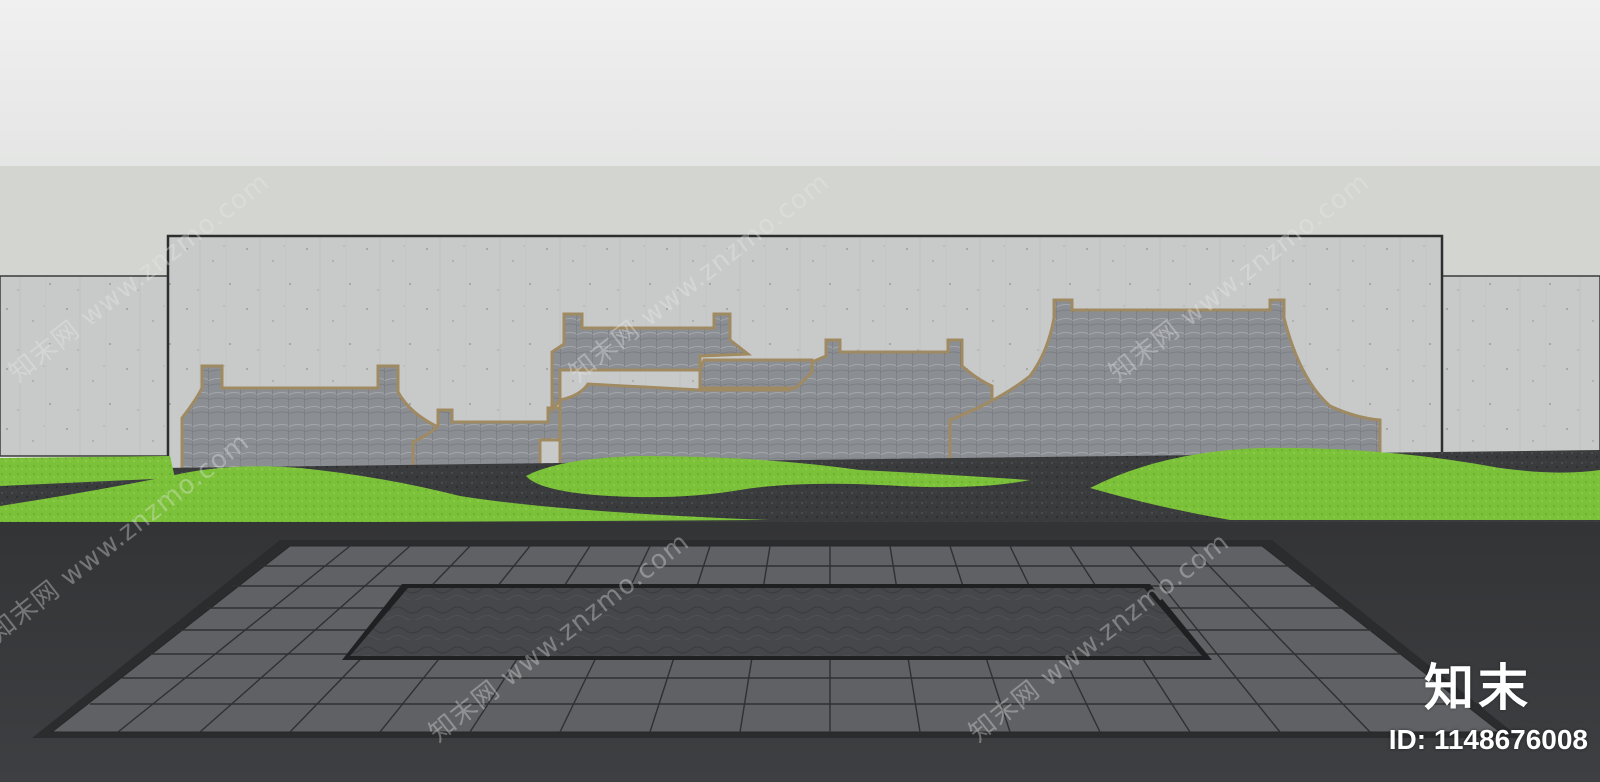  What do you see at coordinates (1478, 688) in the screenshot?
I see `brand-logo: 知末` at bounding box center [1478, 688].